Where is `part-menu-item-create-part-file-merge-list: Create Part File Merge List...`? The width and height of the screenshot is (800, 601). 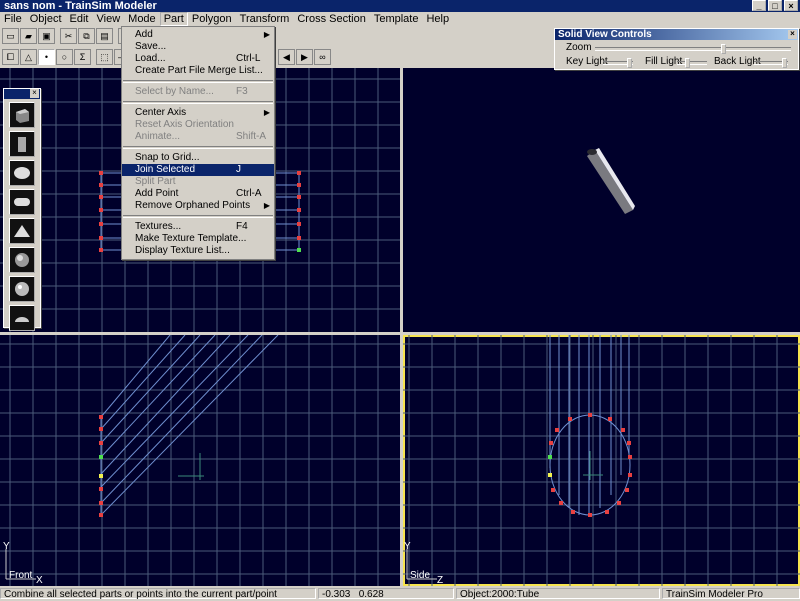
part-menu-item-create-part-file-merge-list: Create Part File Merge List... is located at coordinates (198, 71).